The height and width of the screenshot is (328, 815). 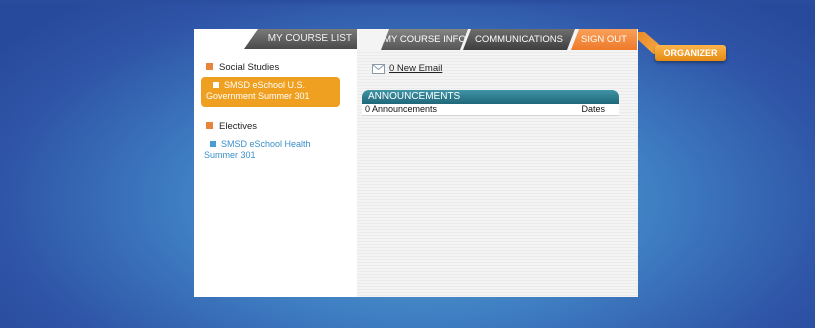 What do you see at coordinates (407, 3) in the screenshot?
I see `top-shadow` at bounding box center [407, 3].